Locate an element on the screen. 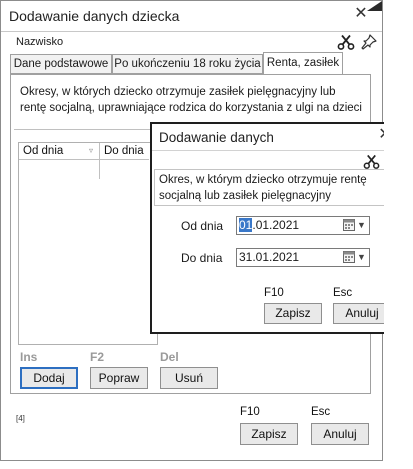 The height and width of the screenshot is (469, 413). column-divider is located at coordinates (99, 161).